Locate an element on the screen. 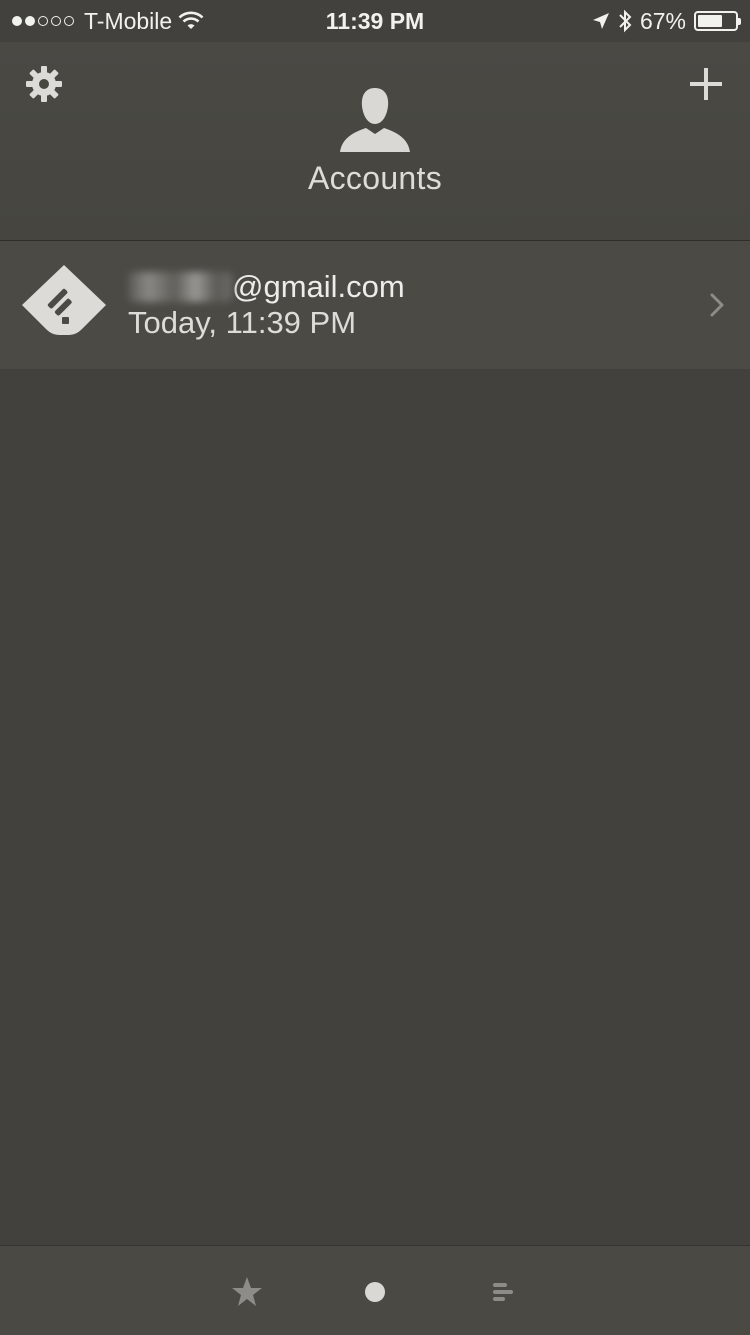  status-right: 67% is located at coordinates (671, 21).